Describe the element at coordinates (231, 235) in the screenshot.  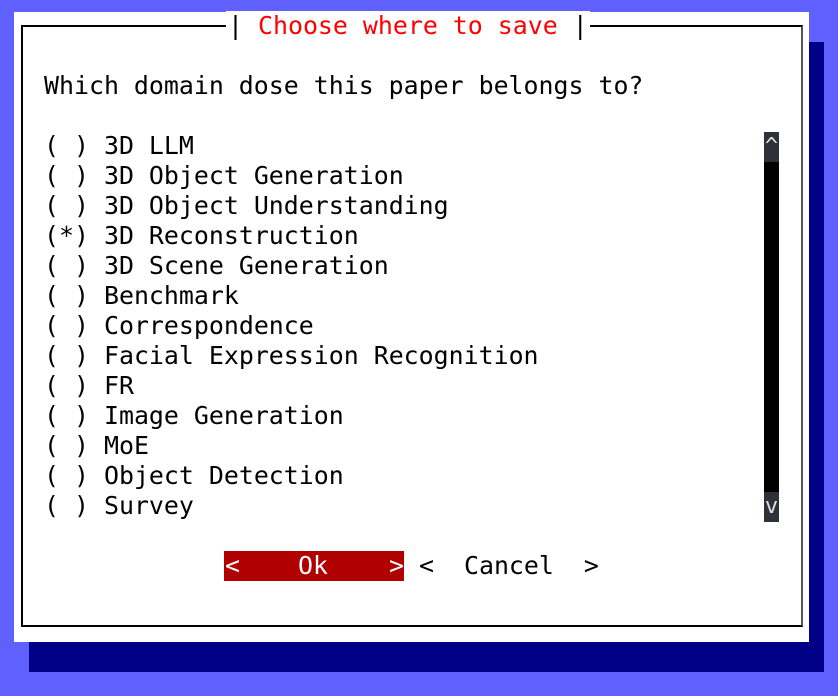
I see `radio-label: 3D Reconstruction` at that location.